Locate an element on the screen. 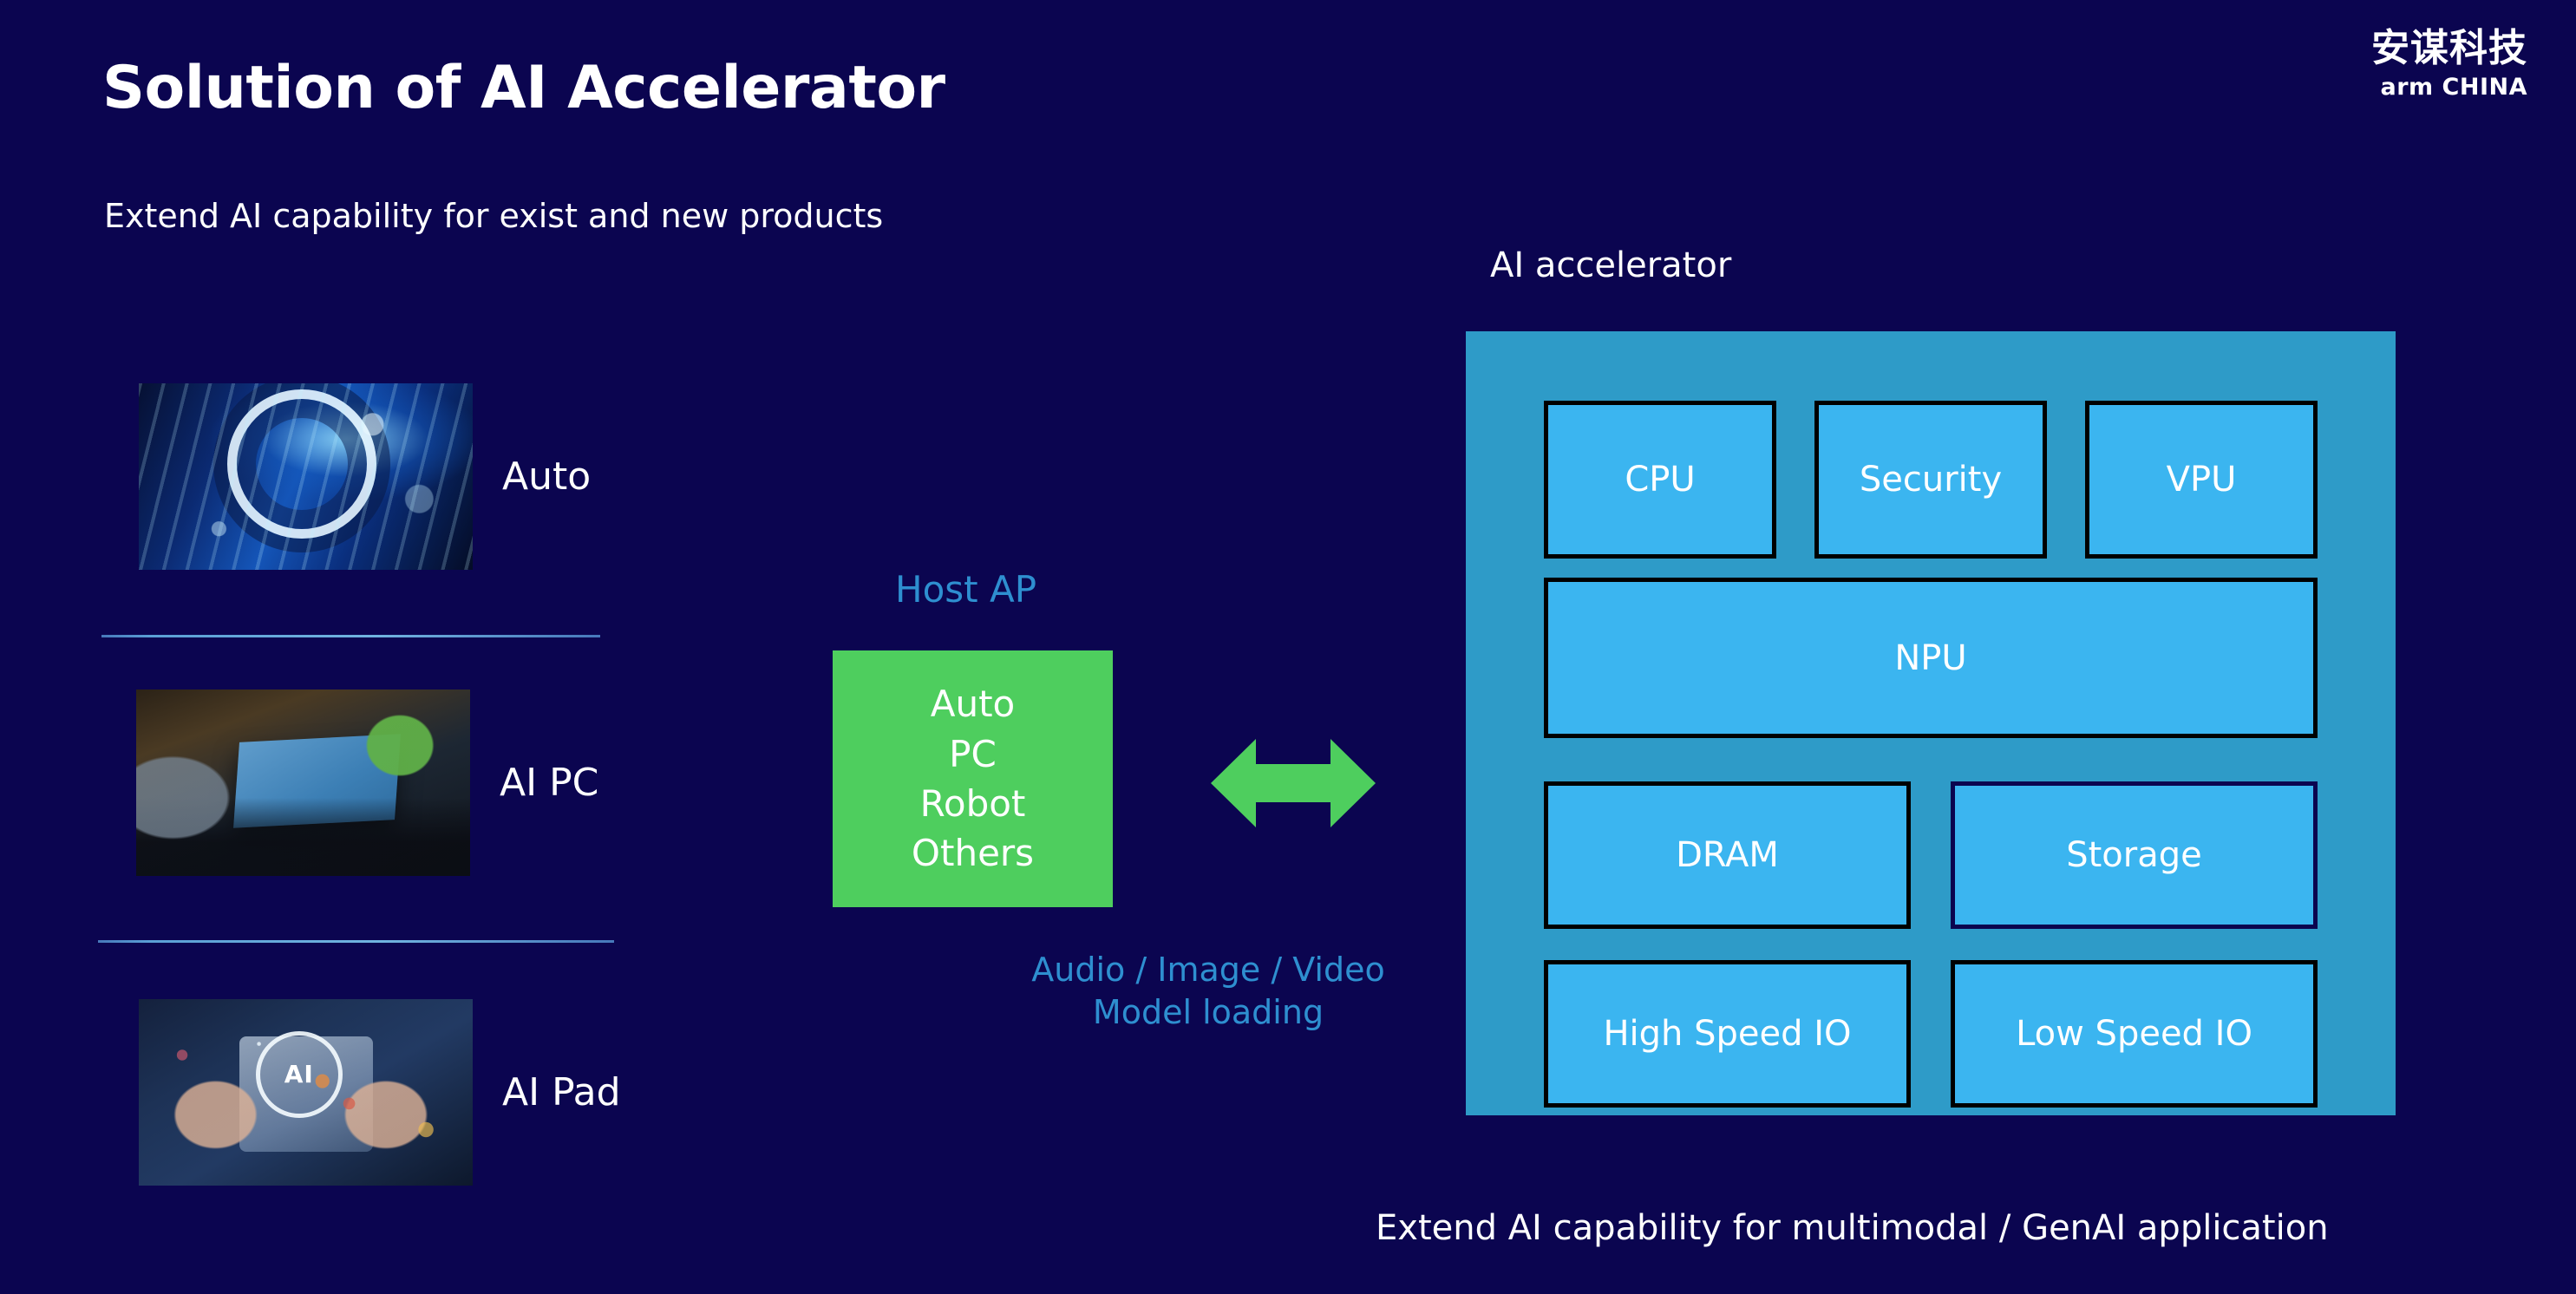  host-ap-item-auto: Auto is located at coordinates (973, 704).